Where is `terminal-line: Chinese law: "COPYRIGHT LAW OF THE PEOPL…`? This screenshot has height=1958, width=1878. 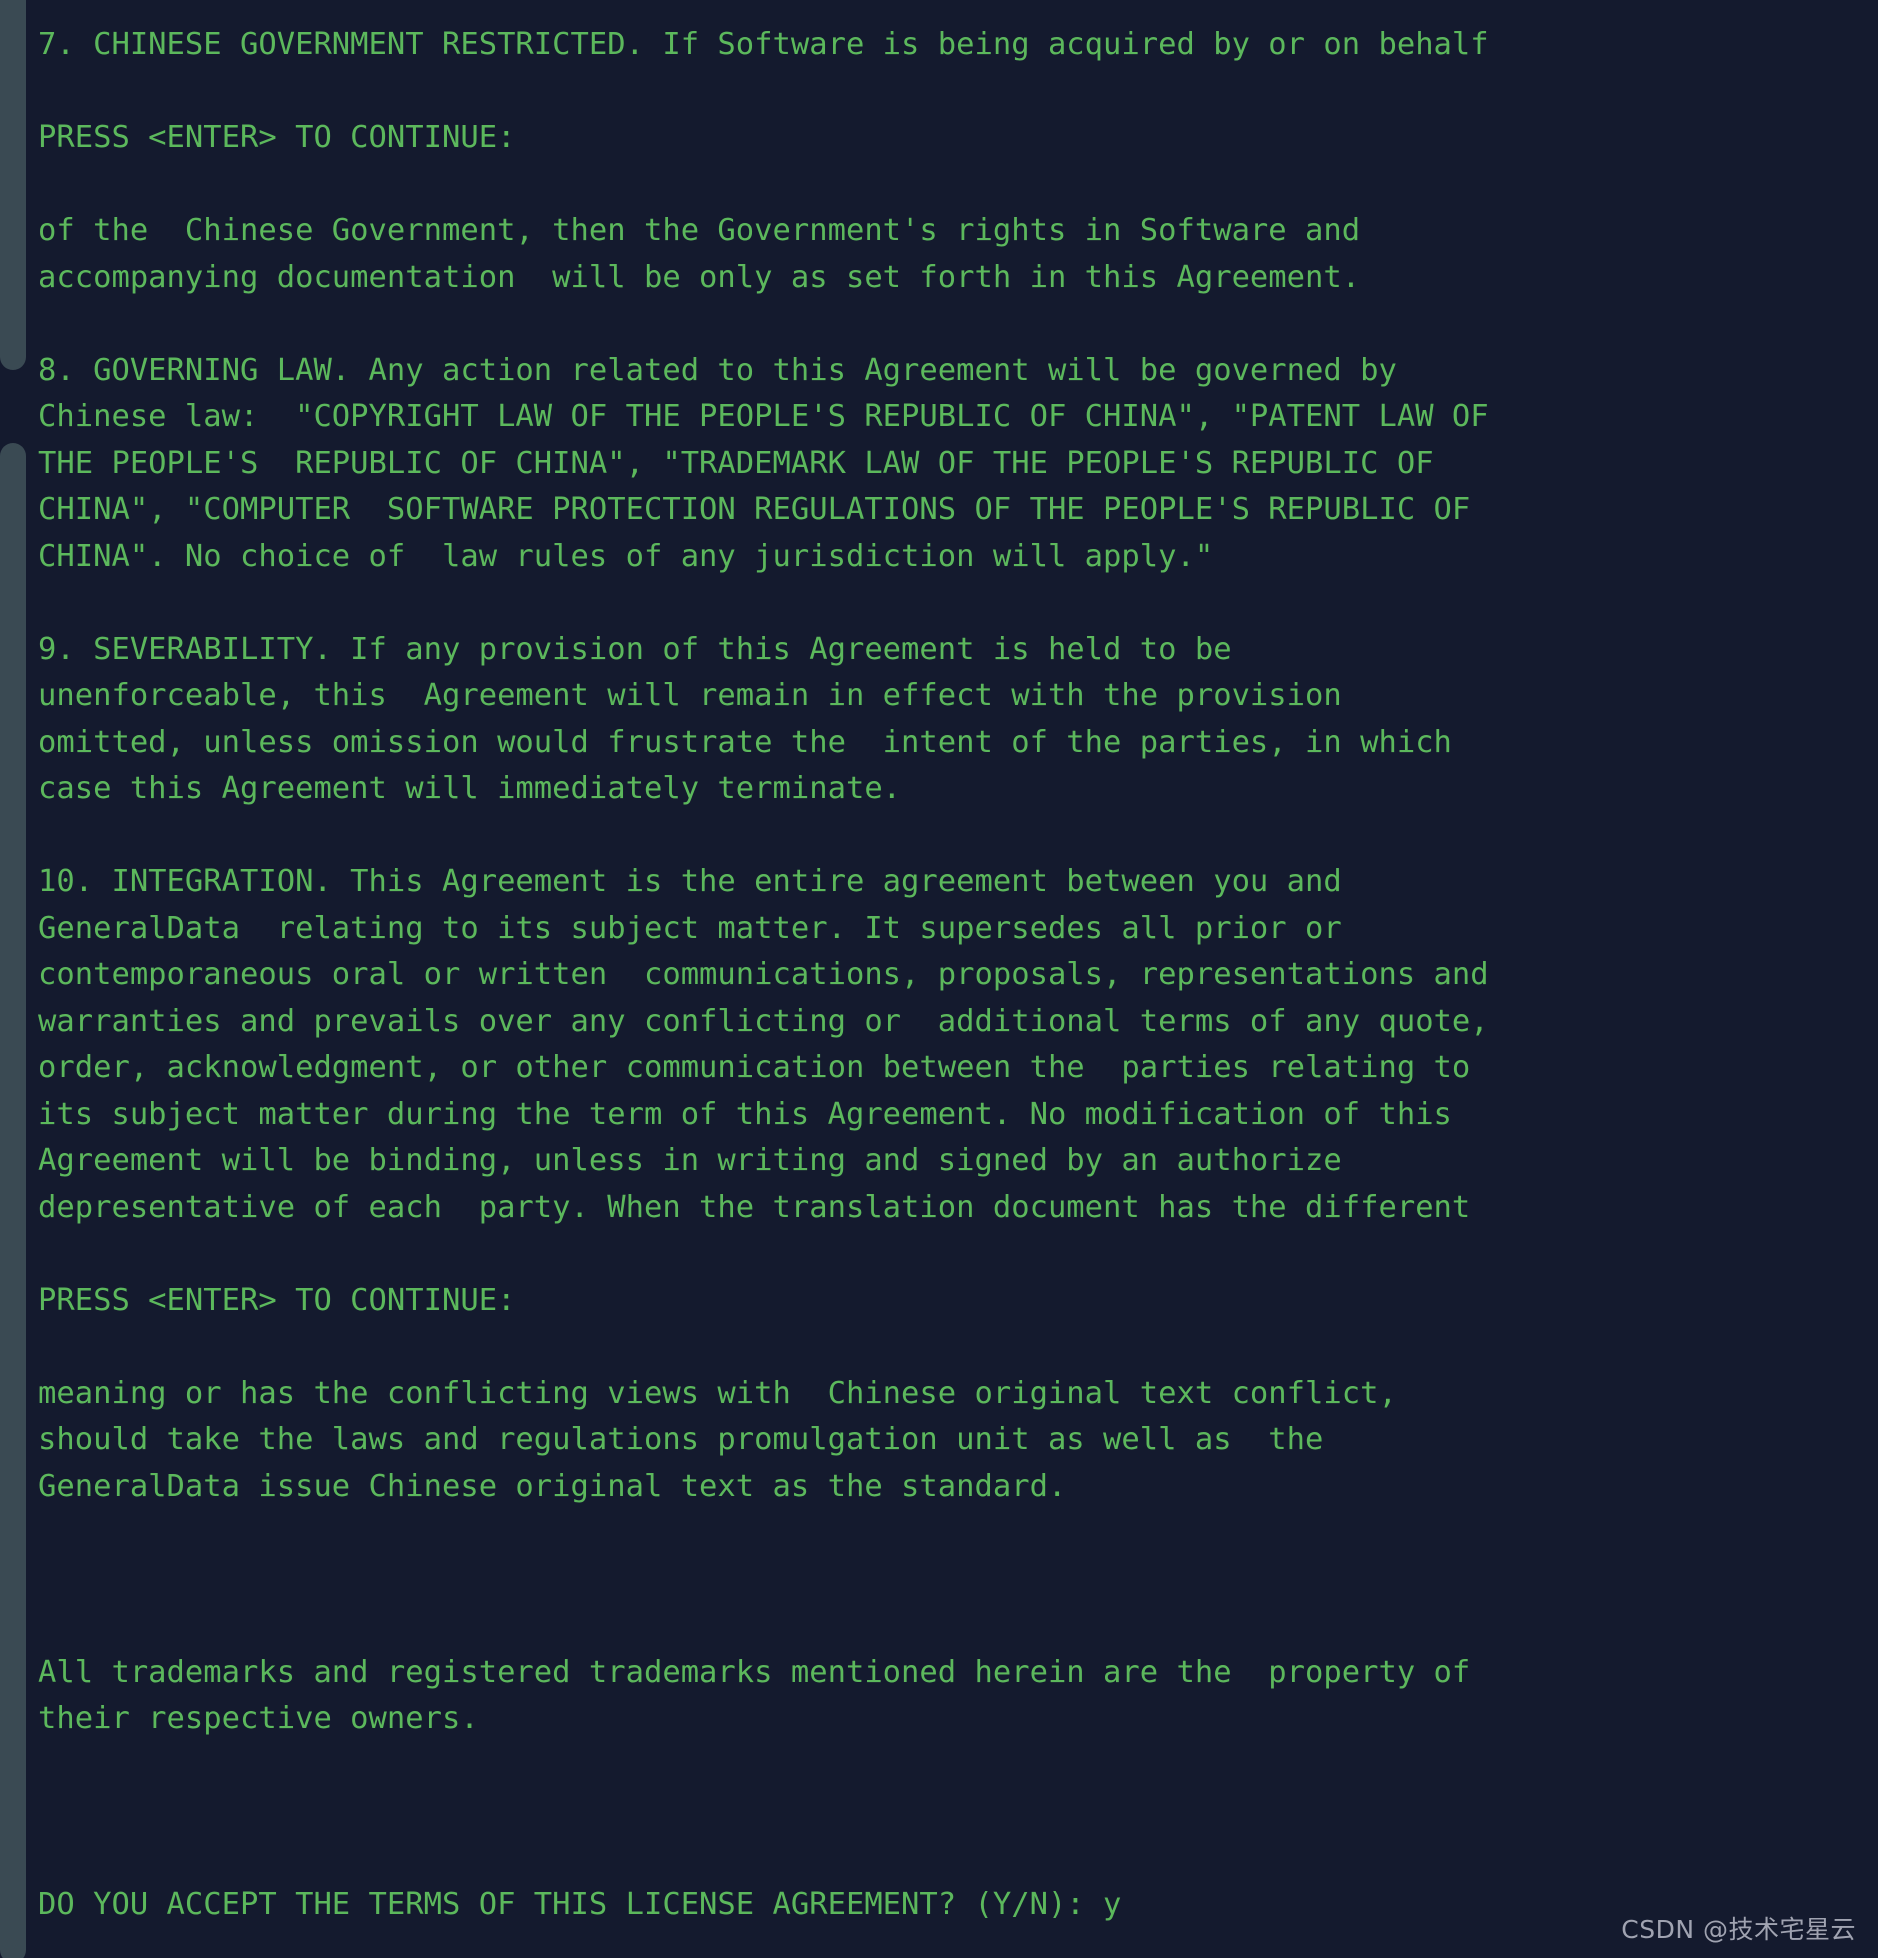 terminal-line: Chinese law: "COPYRIGHT LAW OF THE PEOPL… is located at coordinates (763, 416).